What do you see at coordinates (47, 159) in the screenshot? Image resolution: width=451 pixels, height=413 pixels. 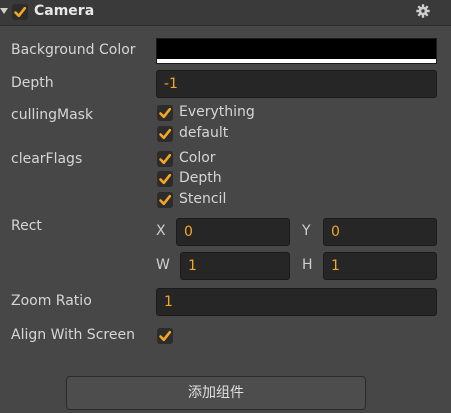 I see `clear-flags-label: clearFlags` at bounding box center [47, 159].